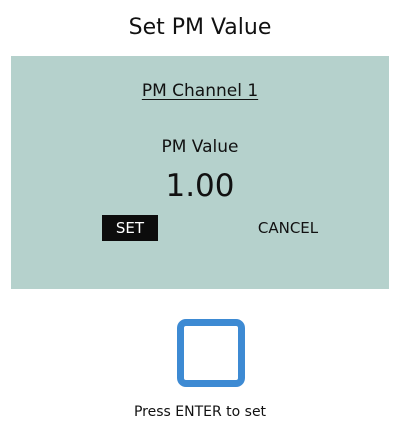 The width and height of the screenshot is (400, 421). What do you see at coordinates (200, 91) in the screenshot?
I see `channel-heading: PM Channel 1` at bounding box center [200, 91].